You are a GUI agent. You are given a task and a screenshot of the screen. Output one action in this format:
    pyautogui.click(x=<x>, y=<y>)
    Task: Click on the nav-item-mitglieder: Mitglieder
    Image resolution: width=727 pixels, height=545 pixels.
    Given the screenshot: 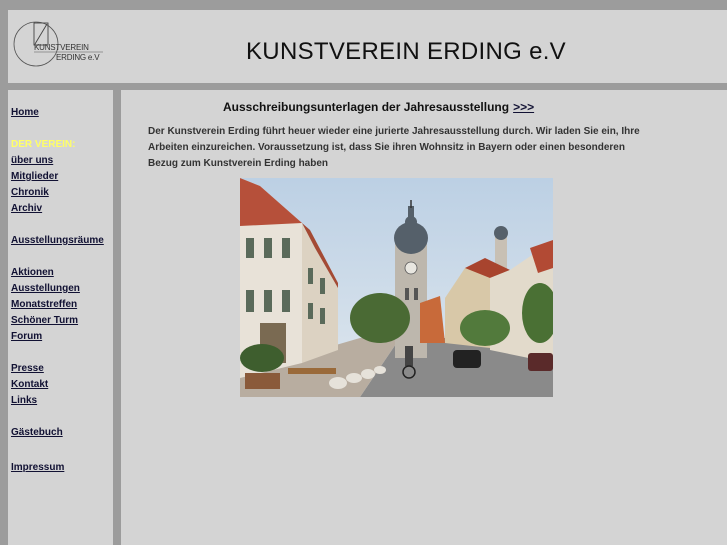 What is the action you would take?
    pyautogui.click(x=34, y=176)
    